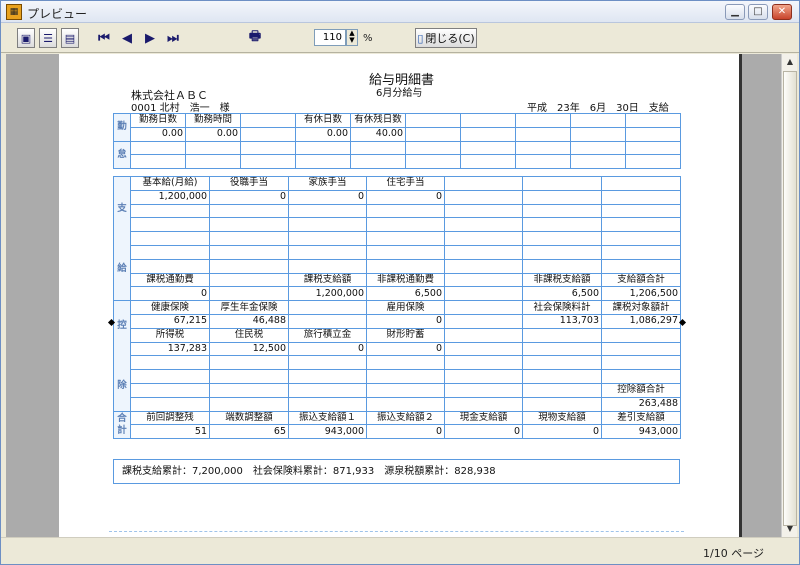  Describe the element at coordinates (562, 321) in the screenshot. I see `deduction-value: 113,703` at that location.